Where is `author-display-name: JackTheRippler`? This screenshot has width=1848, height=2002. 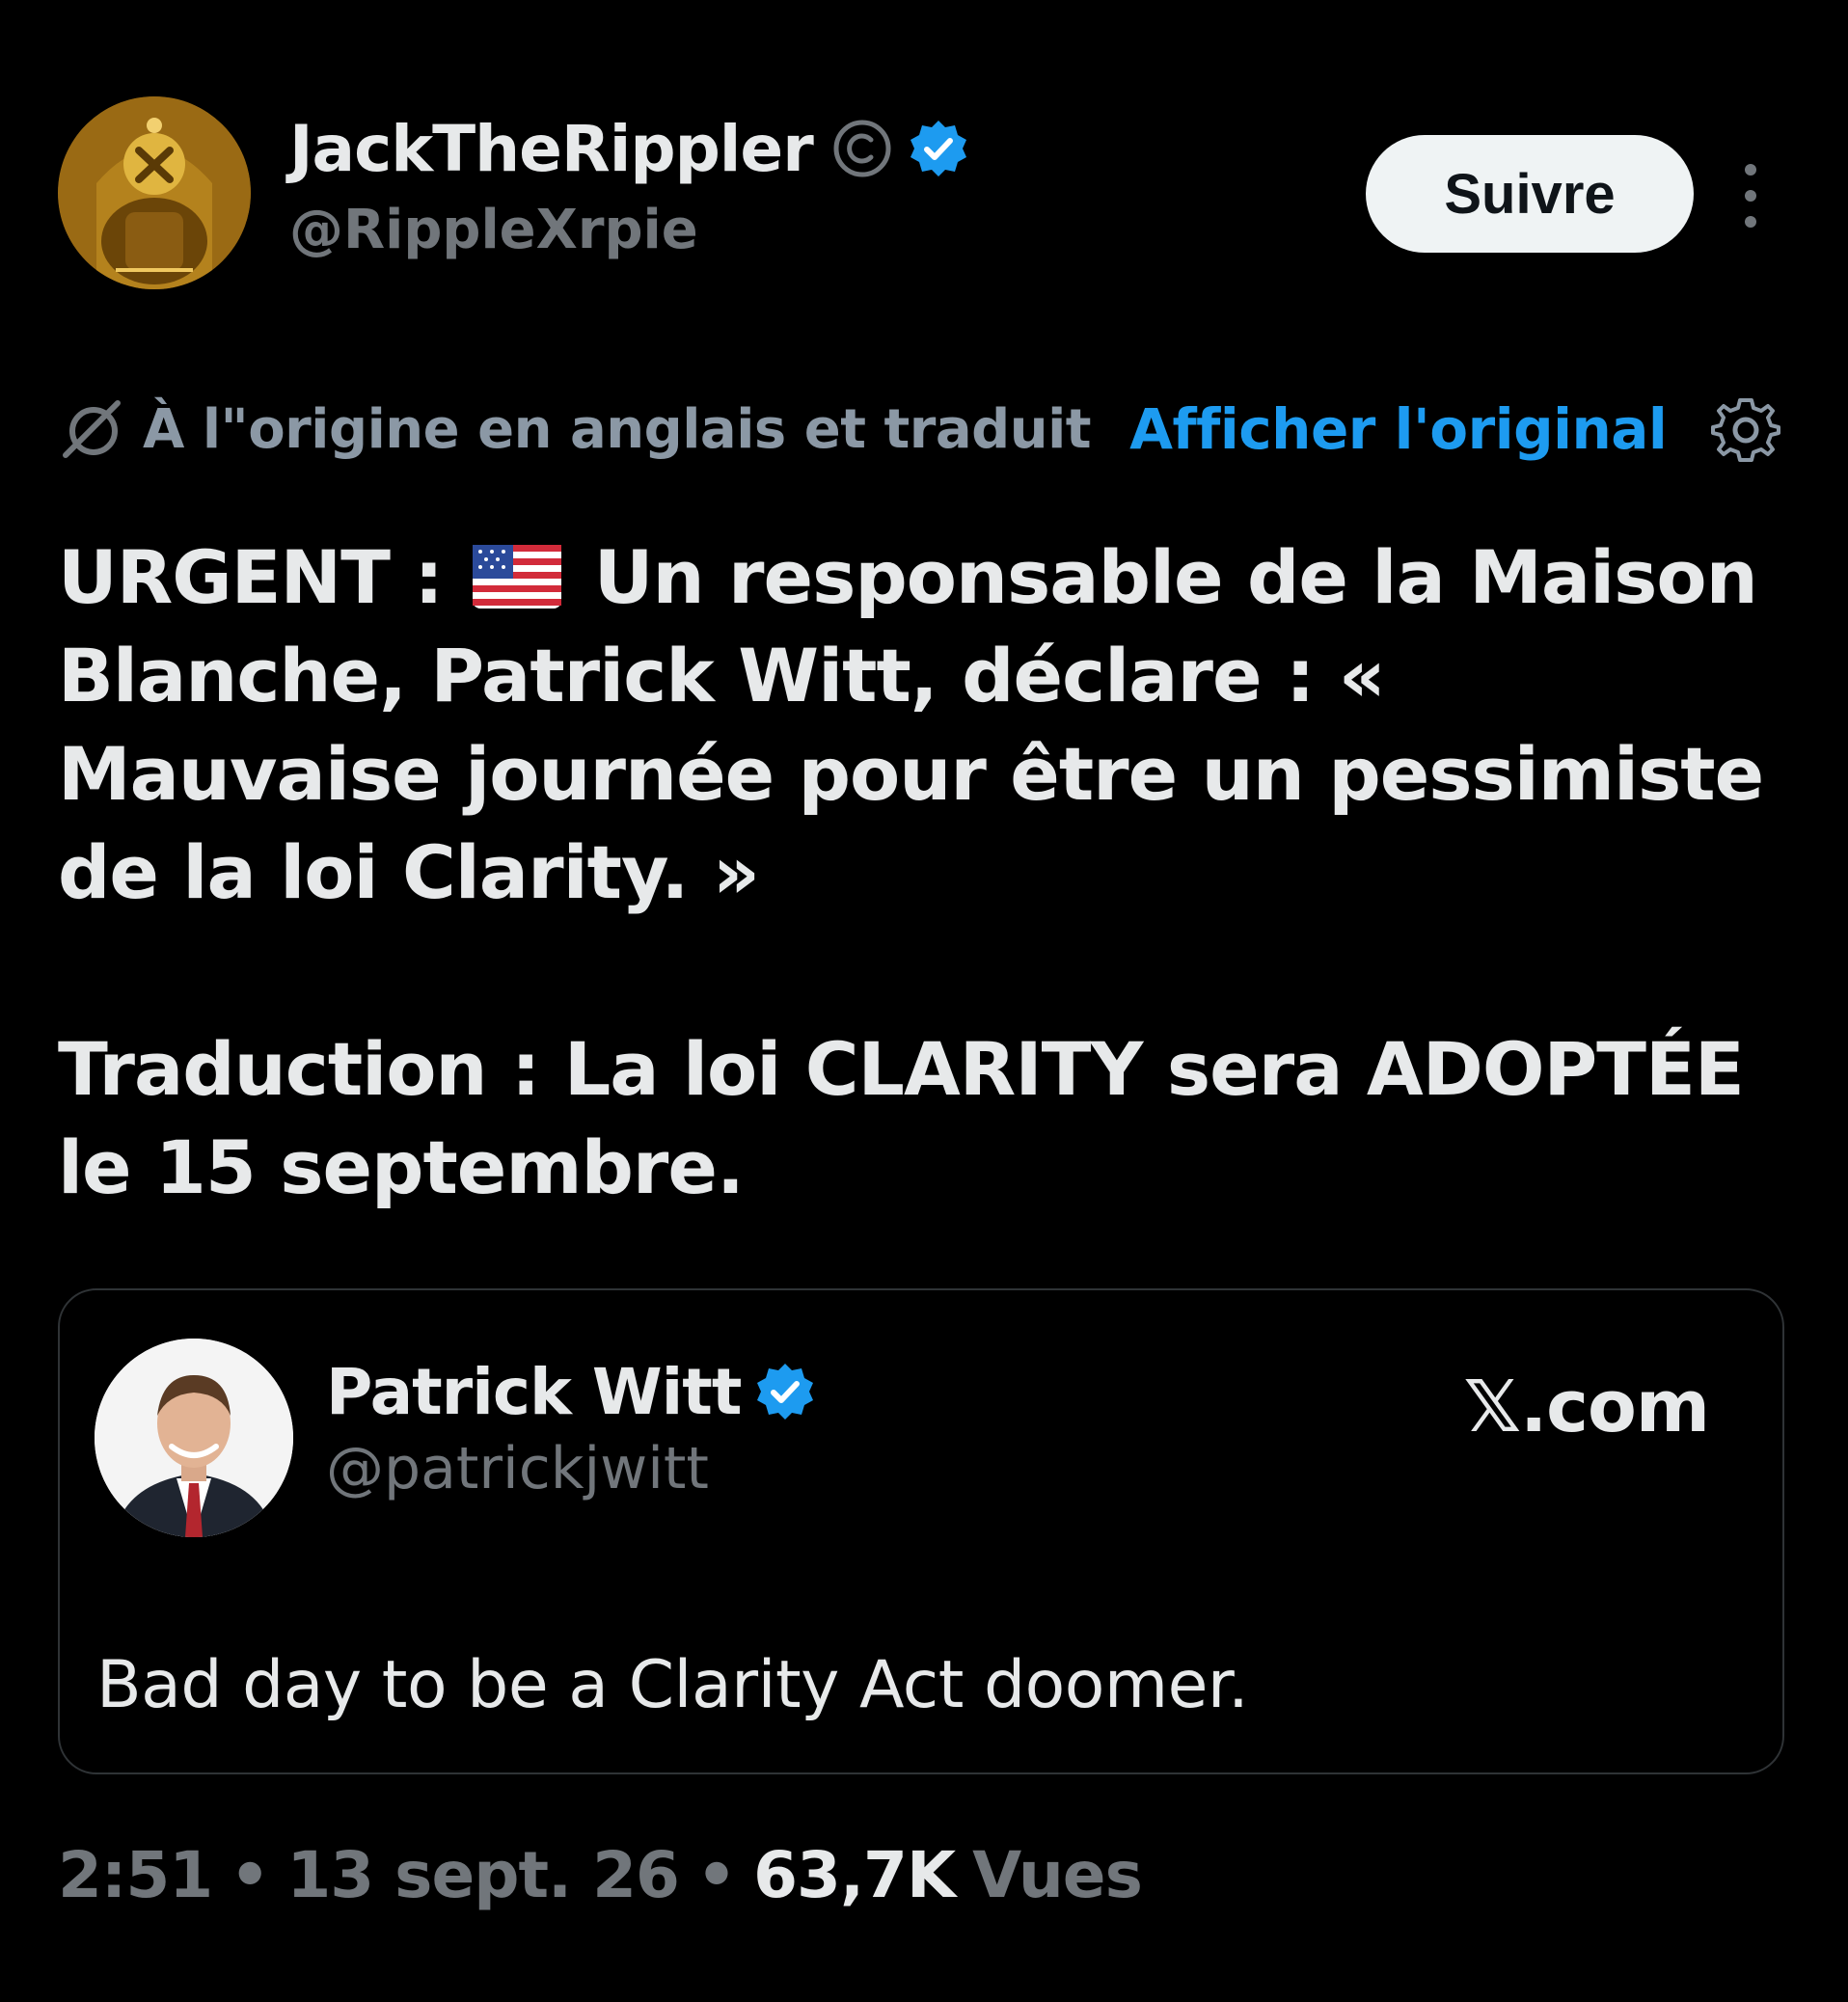
author-display-name: JackTheRippler is located at coordinates (551, 149).